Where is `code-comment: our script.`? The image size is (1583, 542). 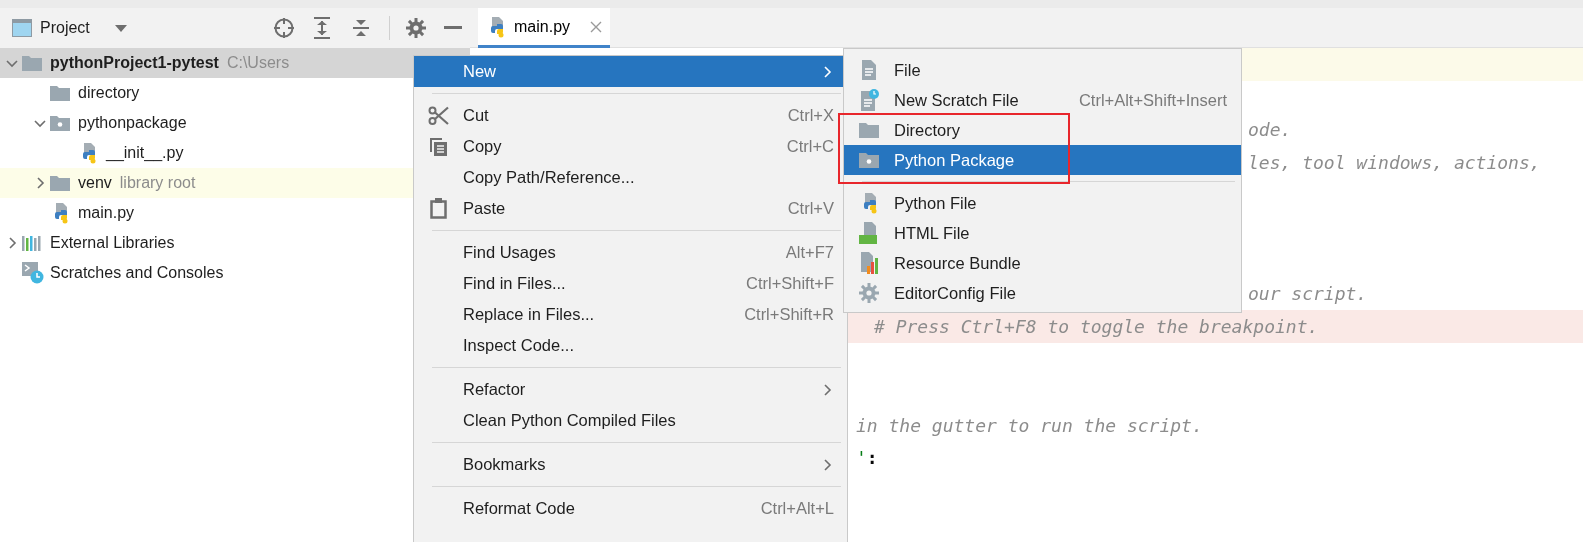
code-comment: our script. is located at coordinates (1308, 294).